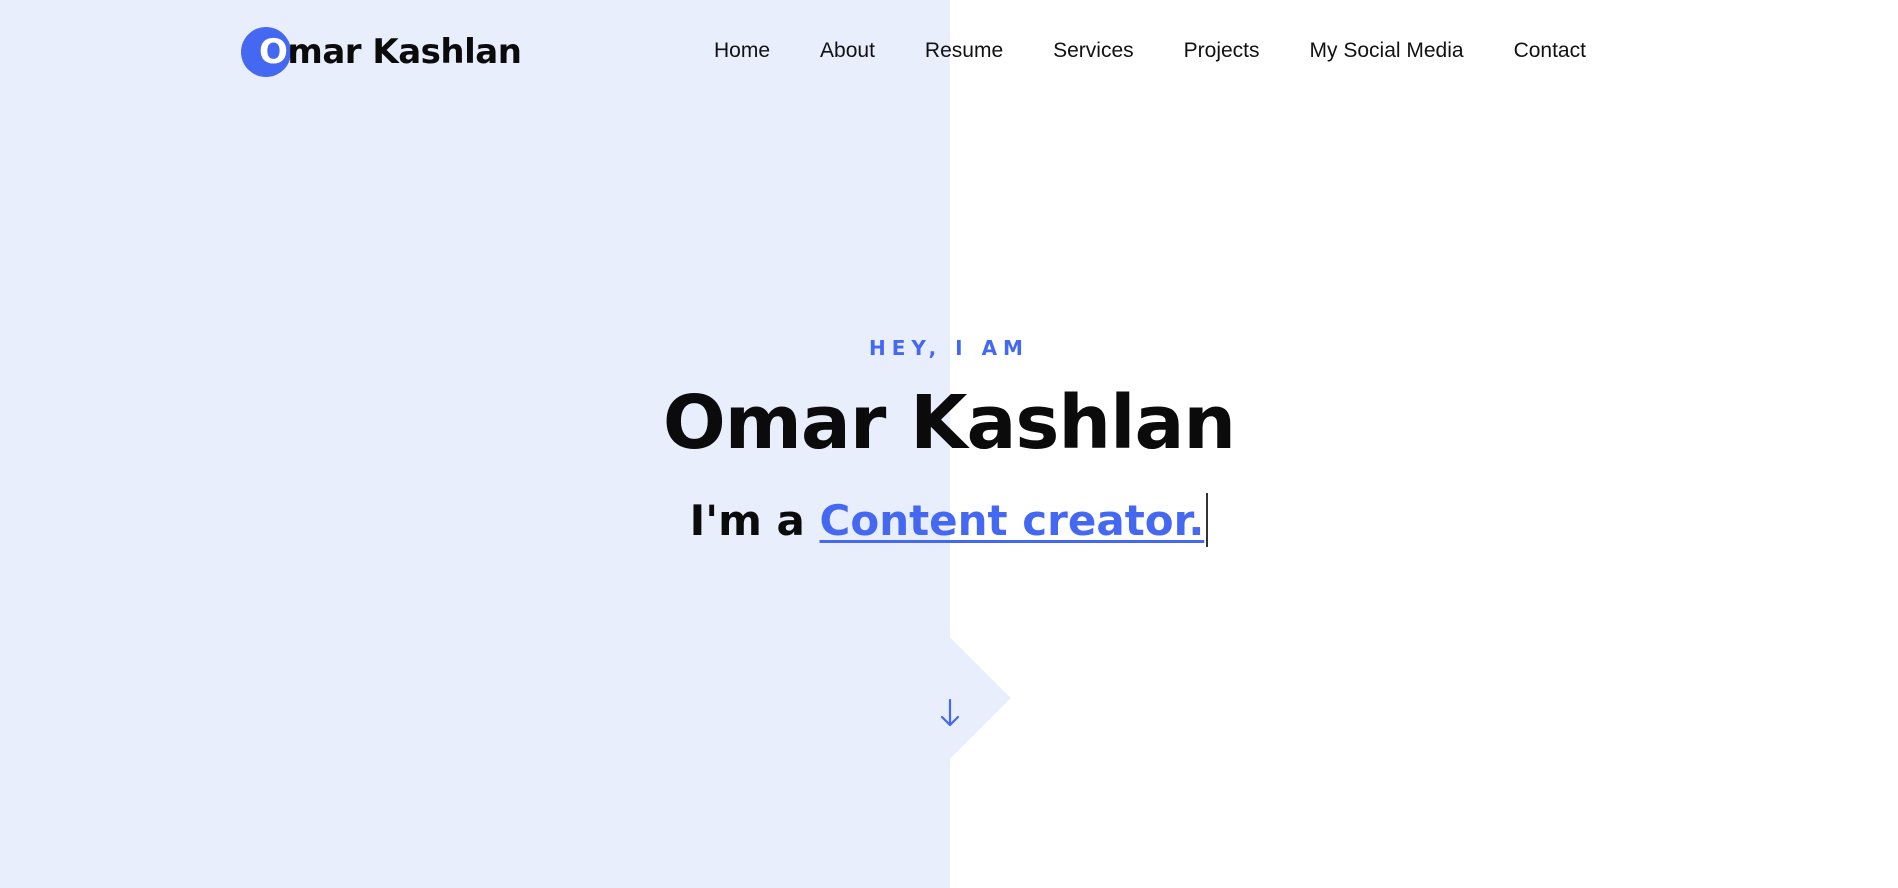 The image size is (1898, 888). I want to click on scroll-down-button, so click(950, 698).